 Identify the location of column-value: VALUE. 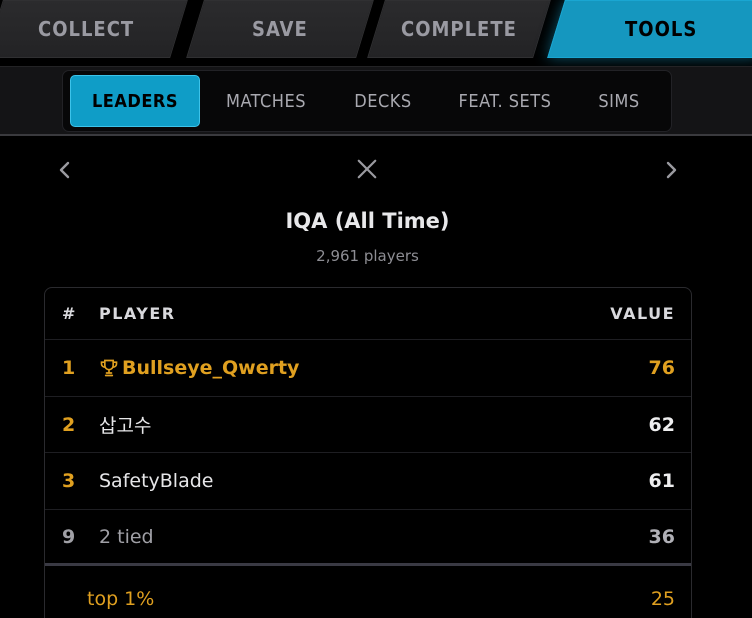
(642, 313).